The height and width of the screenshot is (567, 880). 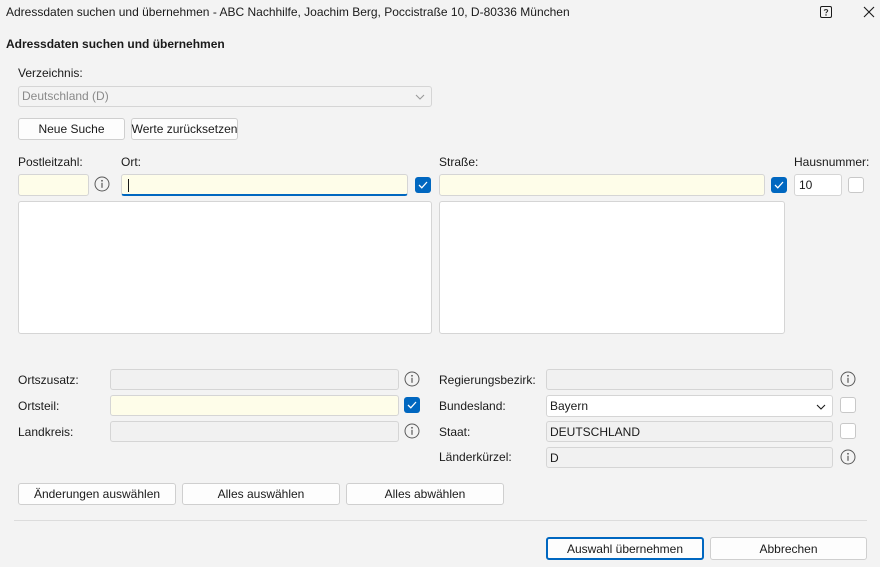 What do you see at coordinates (225, 96) in the screenshot?
I see `directory-select: Deutschland (D)` at bounding box center [225, 96].